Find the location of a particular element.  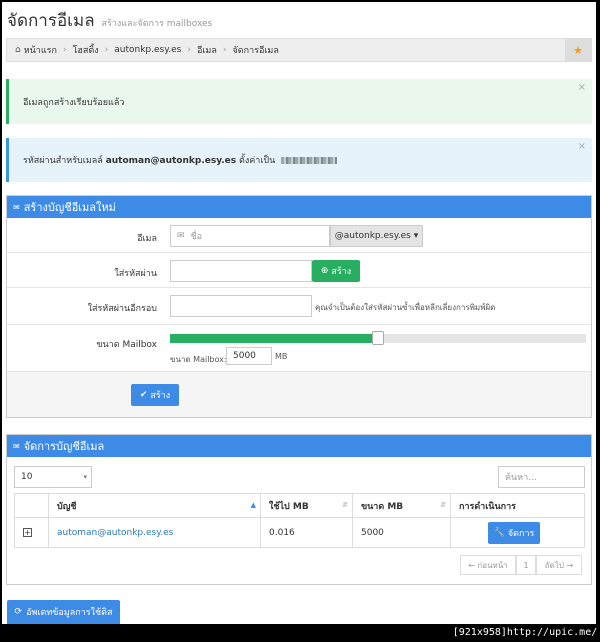

page-size-select: 10 ▾ is located at coordinates (53, 477).